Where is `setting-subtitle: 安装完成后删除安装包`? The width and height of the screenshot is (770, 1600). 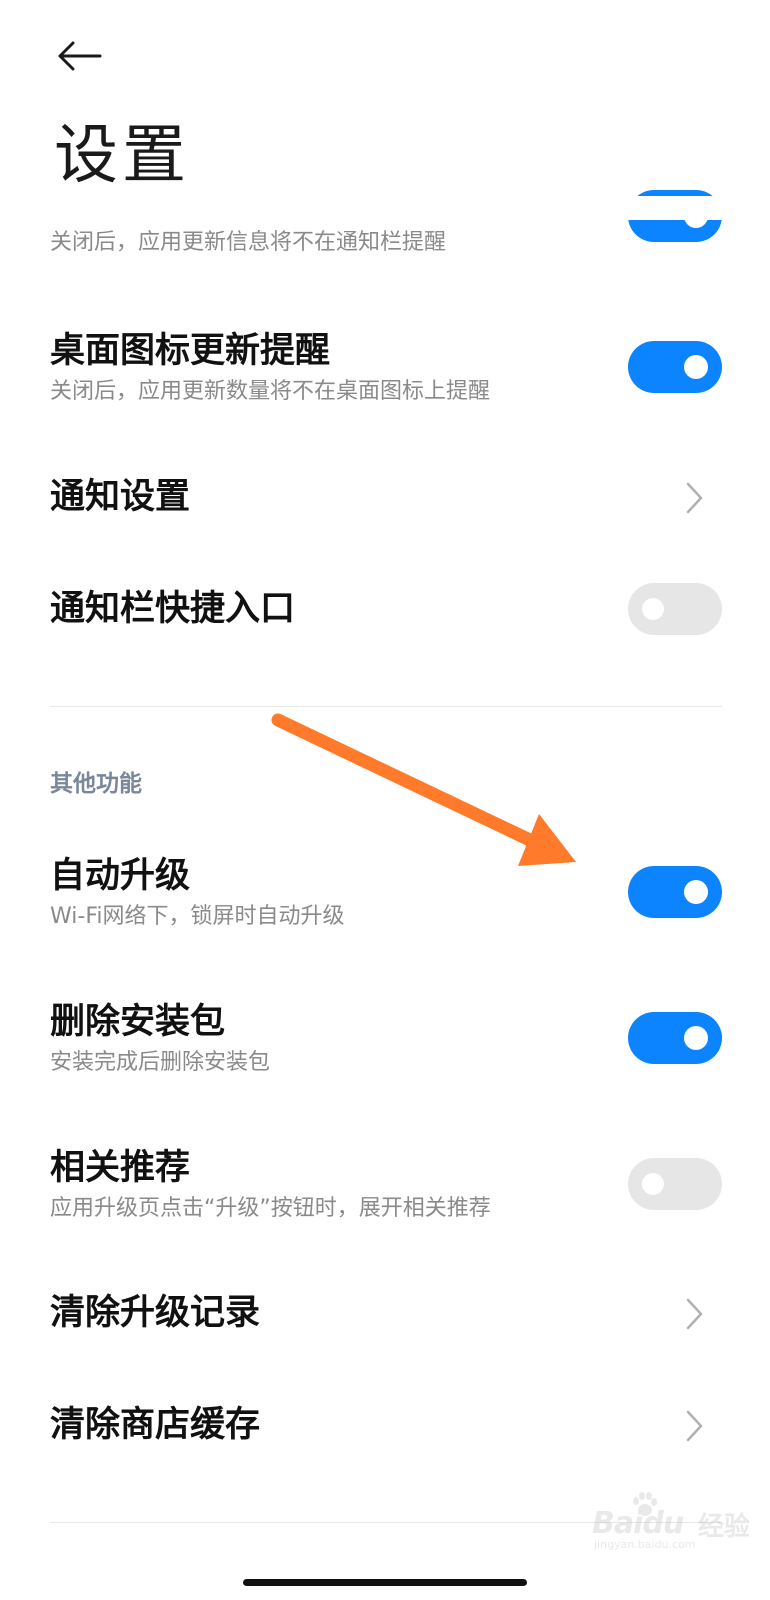
setting-subtitle: 安装完成后删除安装包 is located at coordinates (160, 1062).